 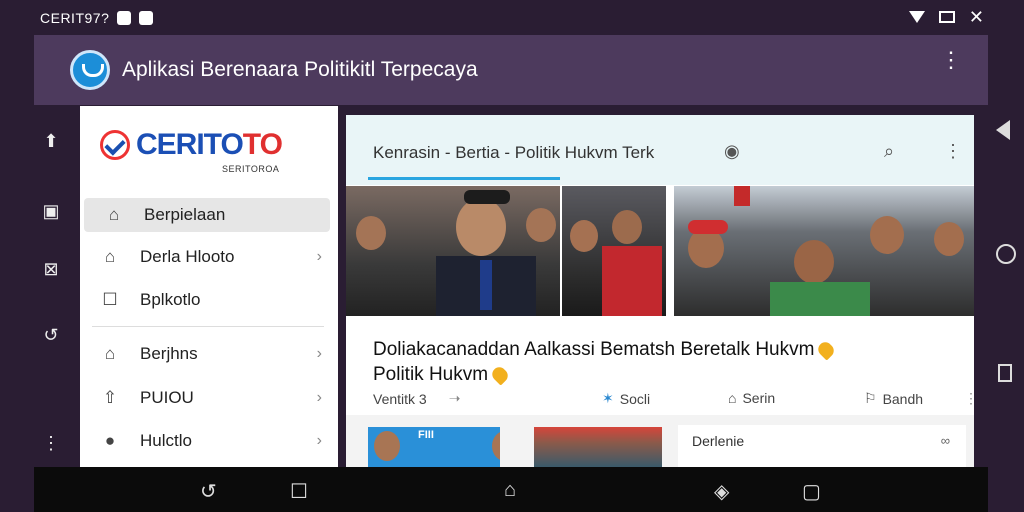 I want to click on bookmark-icon: ⚐, so click(x=870, y=398).